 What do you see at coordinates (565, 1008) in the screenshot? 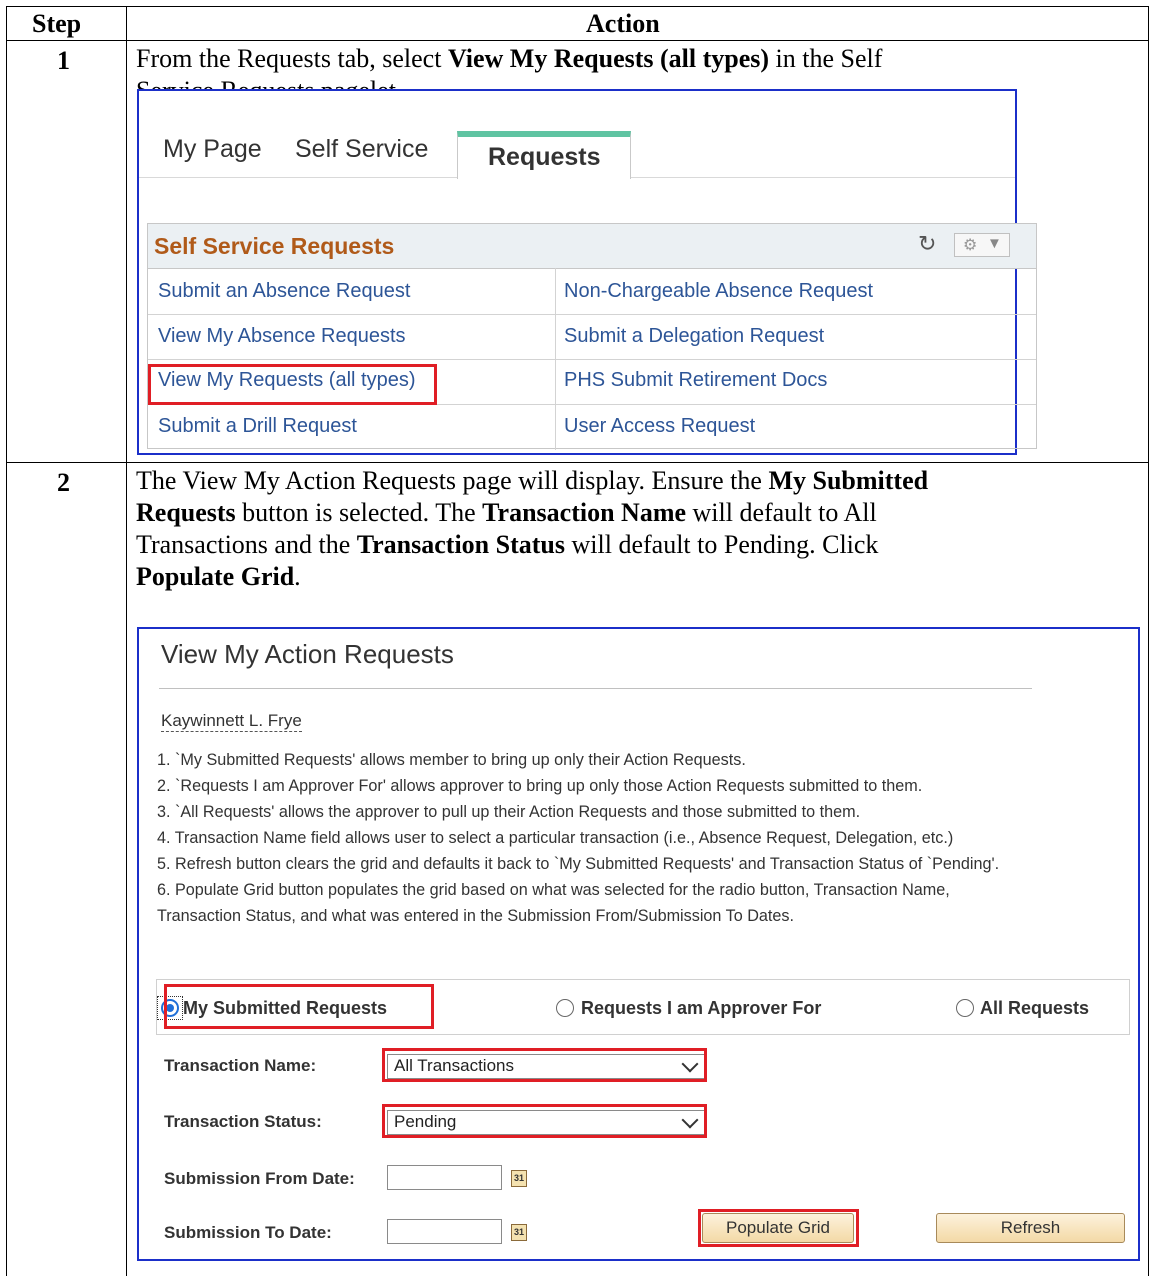
I see `radio-requests-i-am-approver-for` at bounding box center [565, 1008].